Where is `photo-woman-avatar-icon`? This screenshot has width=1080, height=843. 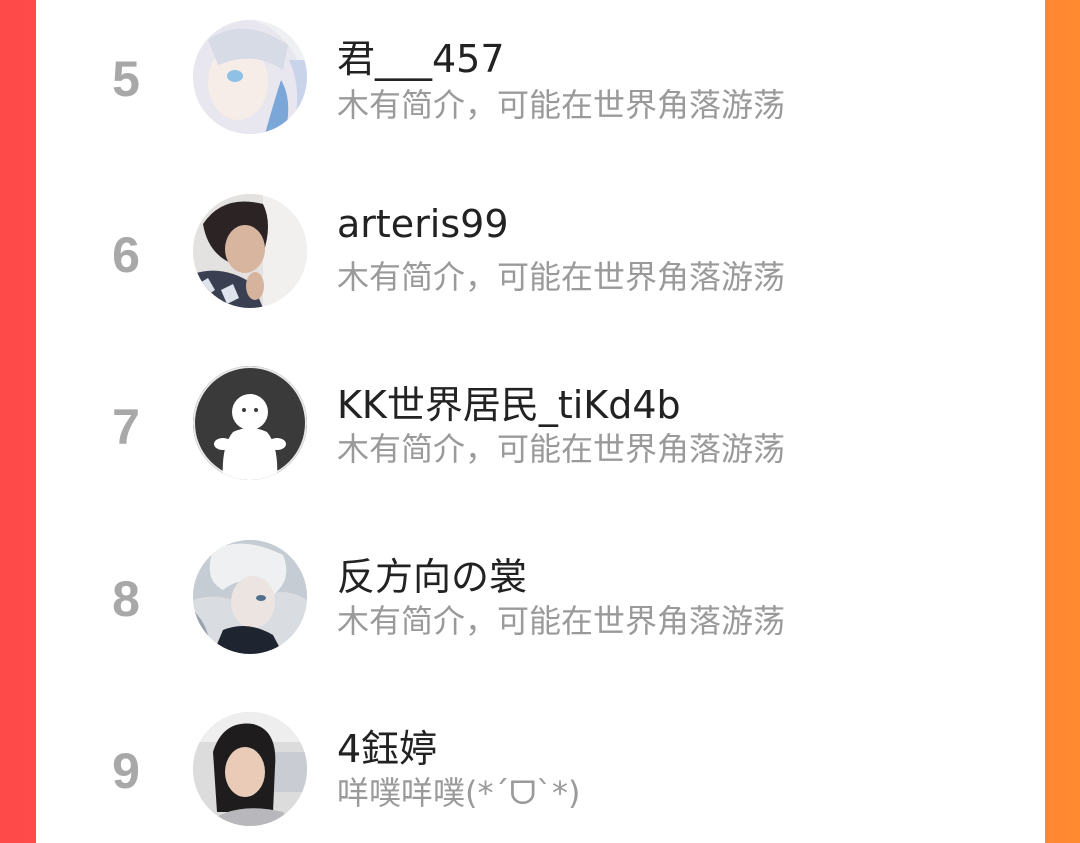
photo-woman-avatar-icon is located at coordinates (250, 251).